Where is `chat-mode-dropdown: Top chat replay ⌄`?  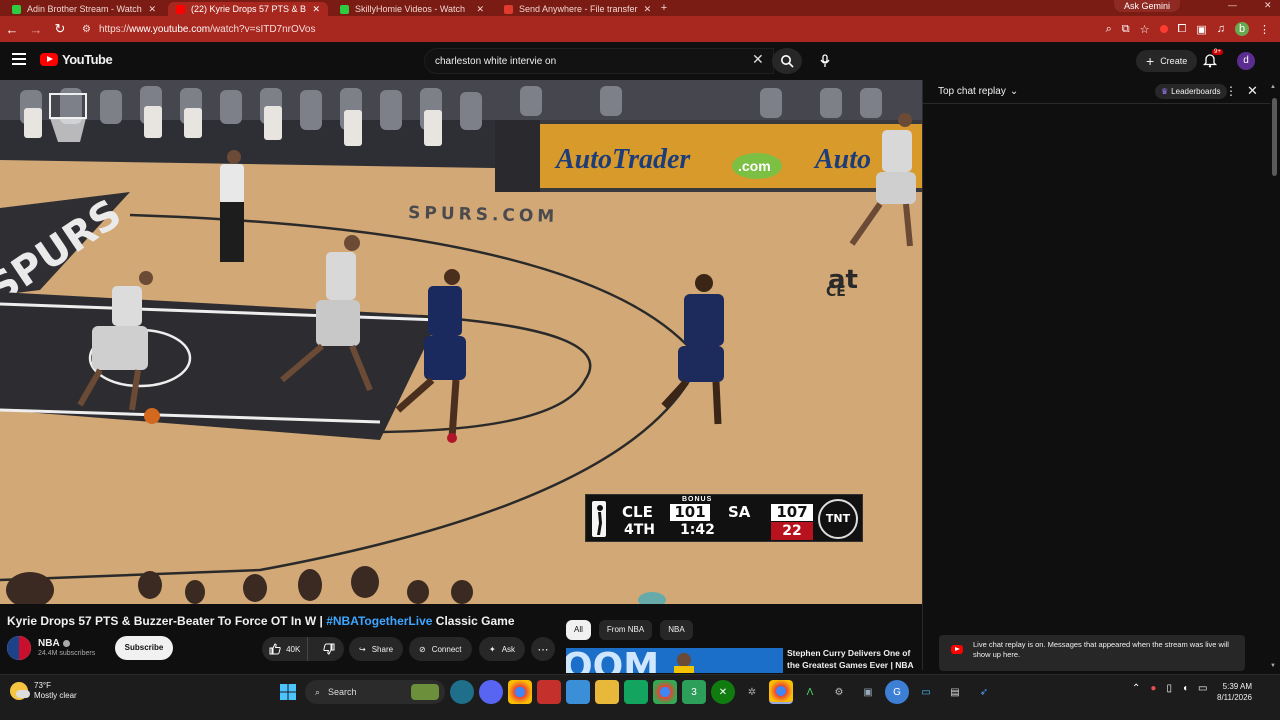
chat-mode-dropdown: Top chat replay ⌄ is located at coordinates (978, 91).